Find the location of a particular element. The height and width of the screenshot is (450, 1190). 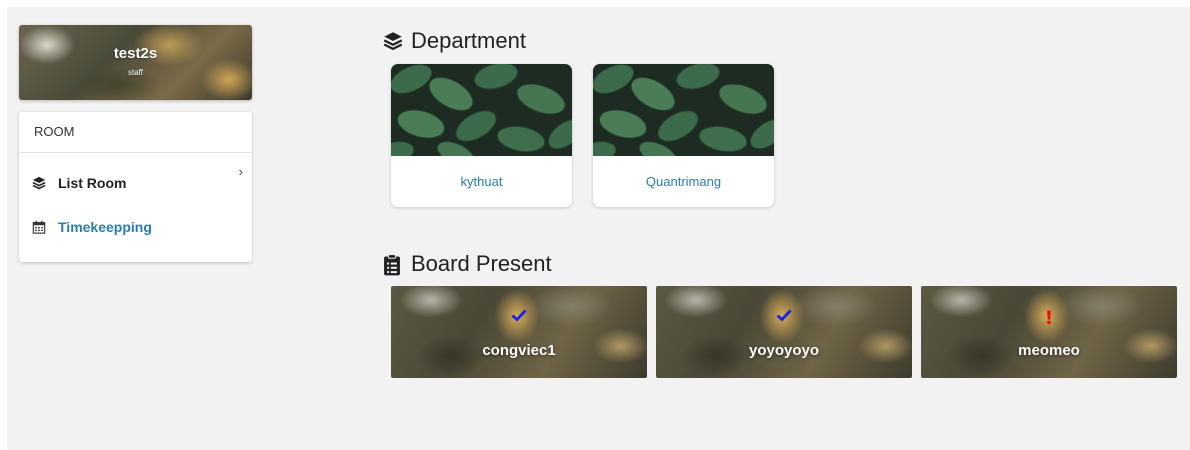

department-name: Quantrimang is located at coordinates (683, 181).